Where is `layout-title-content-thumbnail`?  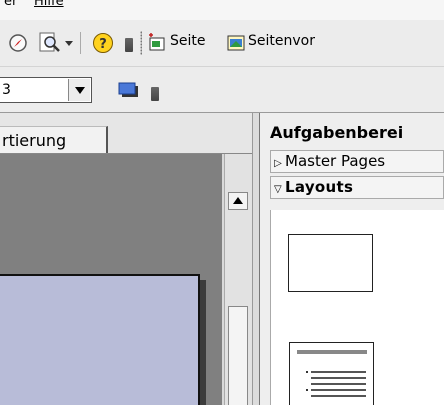
layout-title-content-thumbnail is located at coordinates (331, 373).